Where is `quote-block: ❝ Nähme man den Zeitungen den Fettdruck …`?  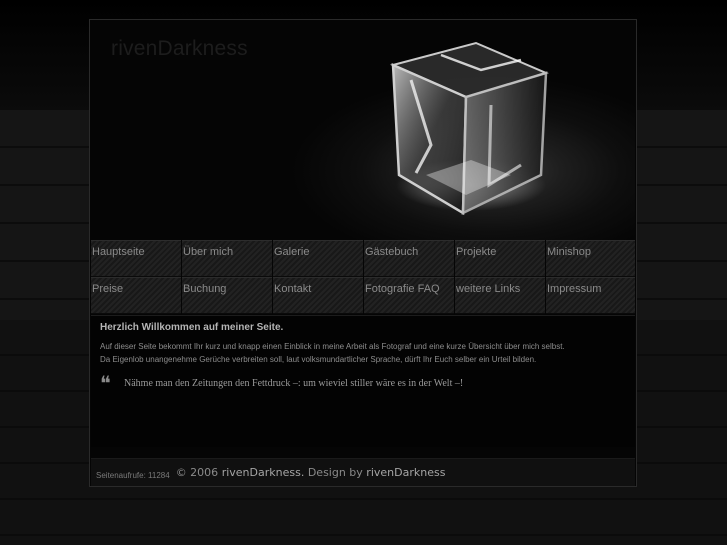 quote-block: ❝ Nähme man den Zeitungen den Fettdruck … is located at coordinates (363, 383).